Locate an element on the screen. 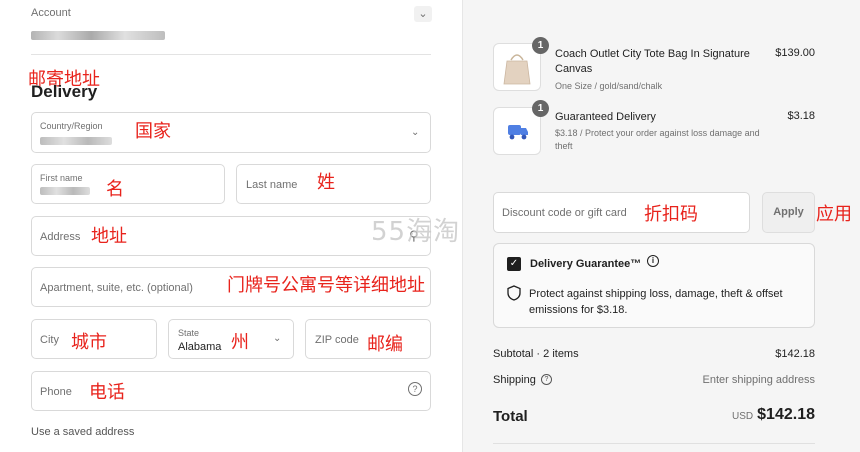  shield-icon is located at coordinates (514, 293).